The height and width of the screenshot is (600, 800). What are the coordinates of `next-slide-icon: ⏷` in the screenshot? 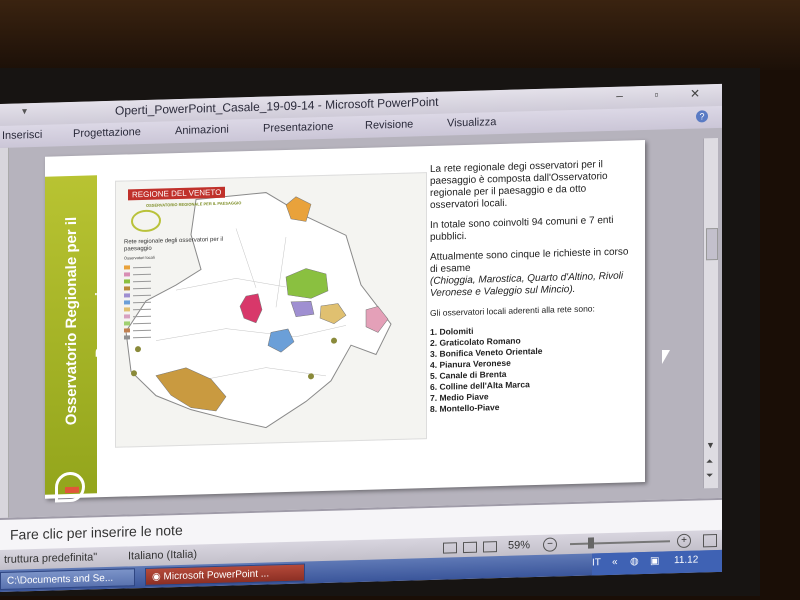 It's located at (709, 475).